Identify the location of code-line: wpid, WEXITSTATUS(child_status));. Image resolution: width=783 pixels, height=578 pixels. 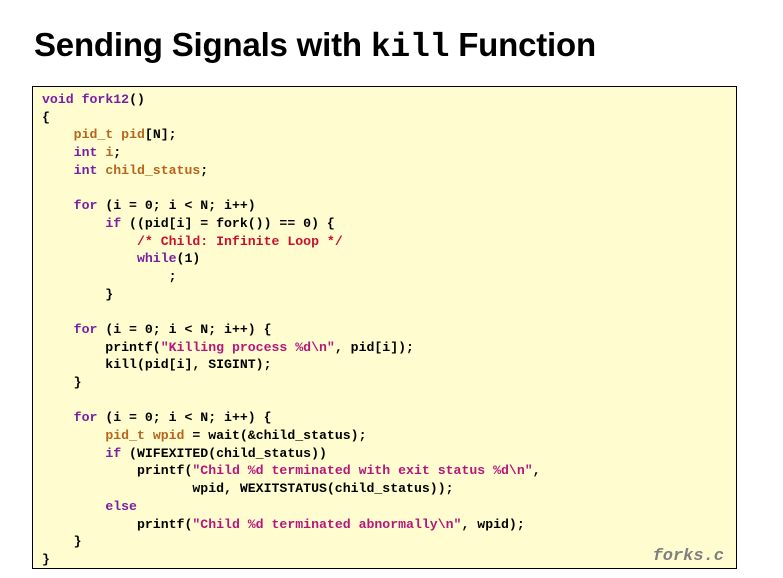
(291, 489).